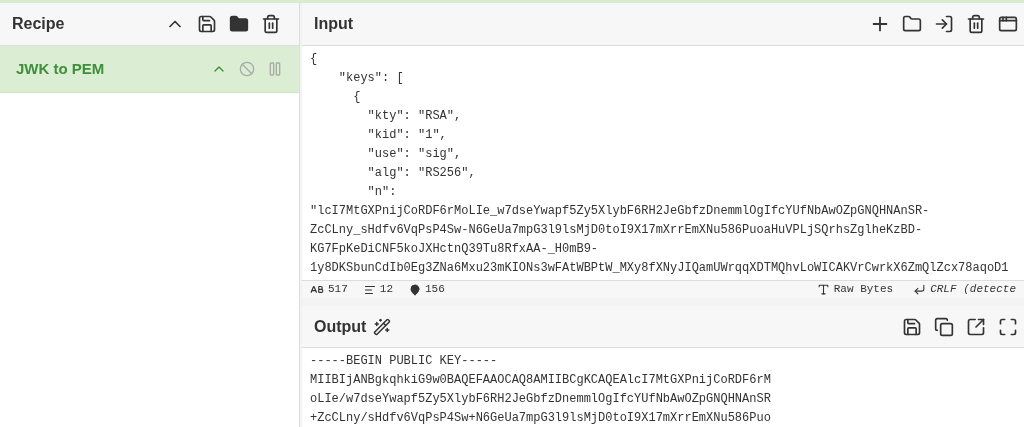 The image size is (1024, 427). Describe the element at coordinates (973, 289) in the screenshot. I see `eol-button: CRLF (detecte` at that location.